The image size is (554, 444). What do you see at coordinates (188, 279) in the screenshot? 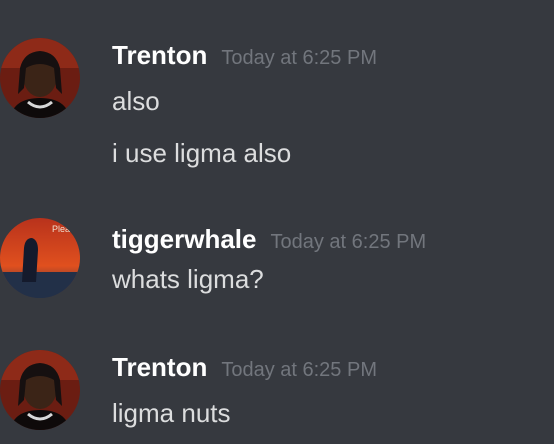
I see `message-text: whats ligma?` at bounding box center [188, 279].